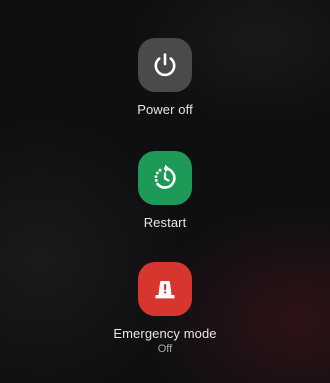  I want to click on restart-icon, so click(165, 176).